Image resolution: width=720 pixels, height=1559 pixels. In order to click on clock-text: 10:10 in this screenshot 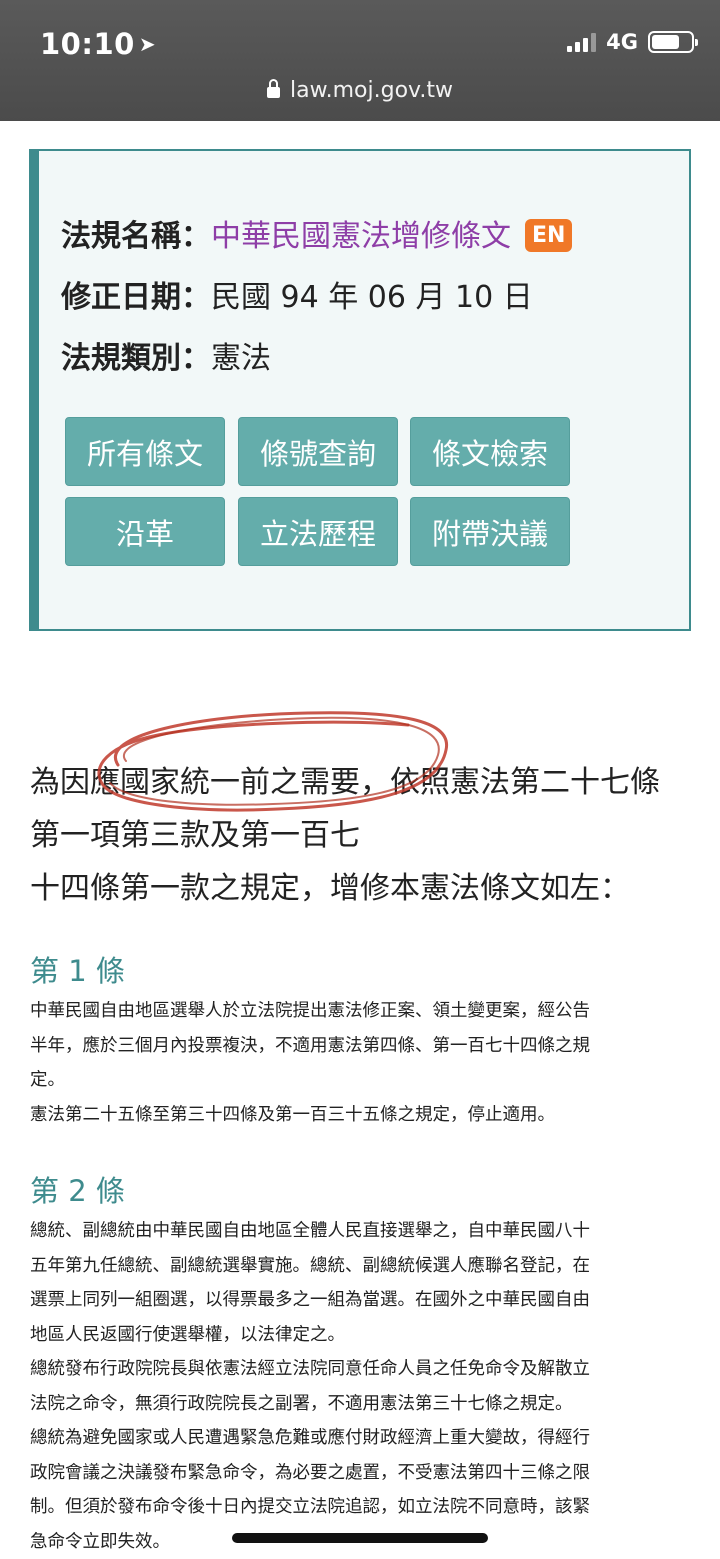, I will do `click(87, 44)`.